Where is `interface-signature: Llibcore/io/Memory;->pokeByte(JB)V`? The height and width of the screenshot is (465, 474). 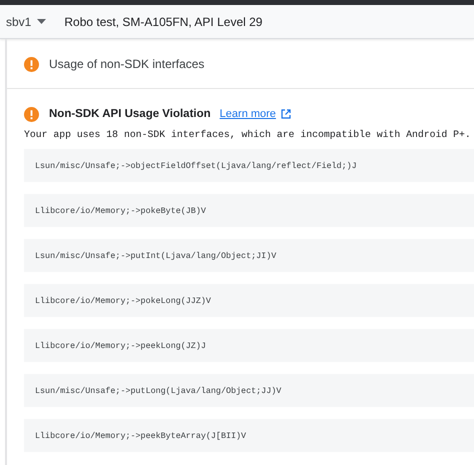
interface-signature: Llibcore/io/Memory;->pokeByte(JB)V is located at coordinates (120, 211).